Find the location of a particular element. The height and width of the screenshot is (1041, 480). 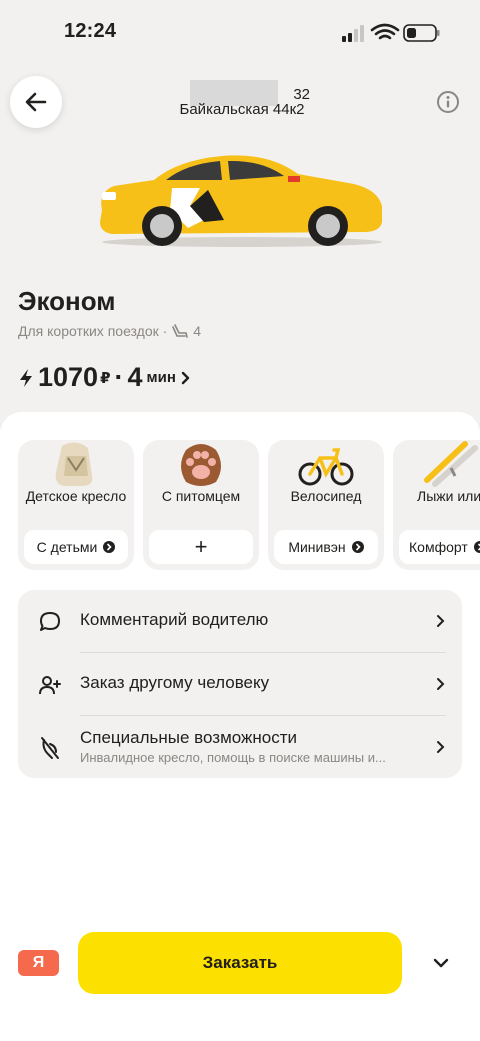

menu-item-comment: Комментарий водителю is located at coordinates (240, 621).